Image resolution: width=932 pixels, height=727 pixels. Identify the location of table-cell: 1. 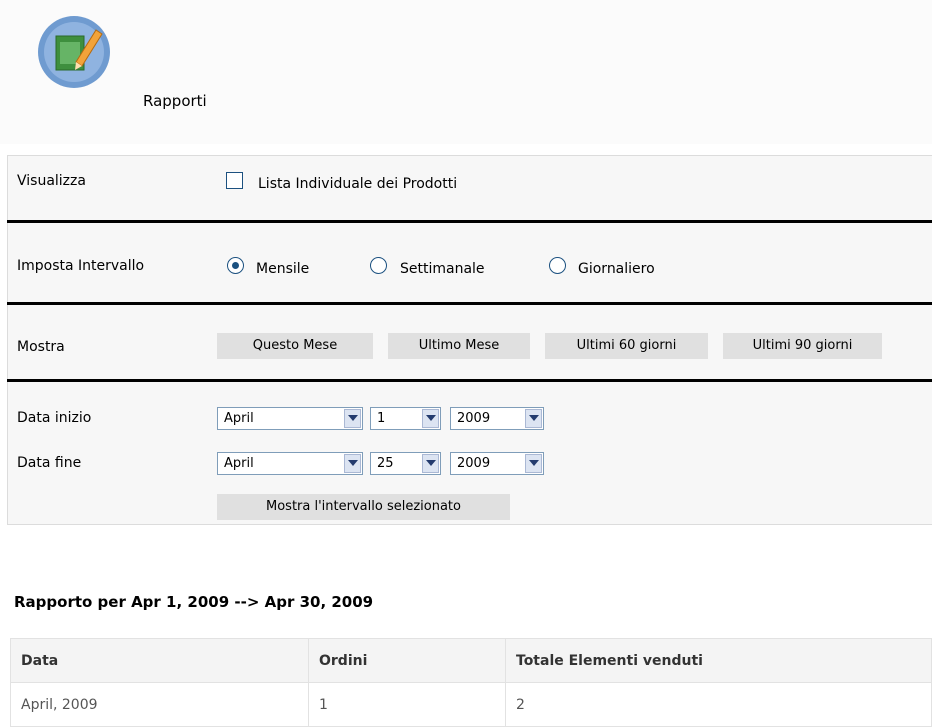
(407, 704).